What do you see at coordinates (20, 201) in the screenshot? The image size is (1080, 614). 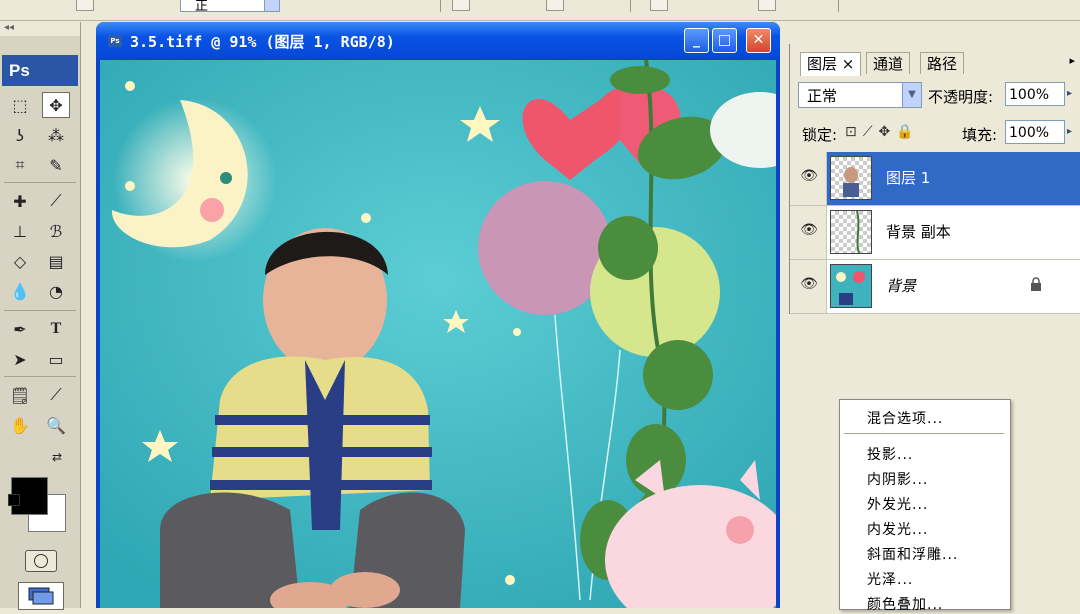 I see `healing-brush-tool-icon: ✚` at bounding box center [20, 201].